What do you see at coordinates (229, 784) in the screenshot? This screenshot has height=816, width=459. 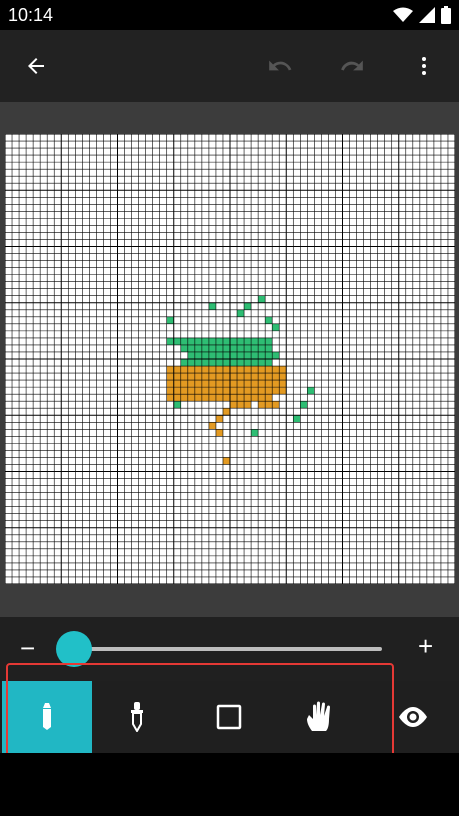 I see `bottom-area` at bounding box center [229, 784].